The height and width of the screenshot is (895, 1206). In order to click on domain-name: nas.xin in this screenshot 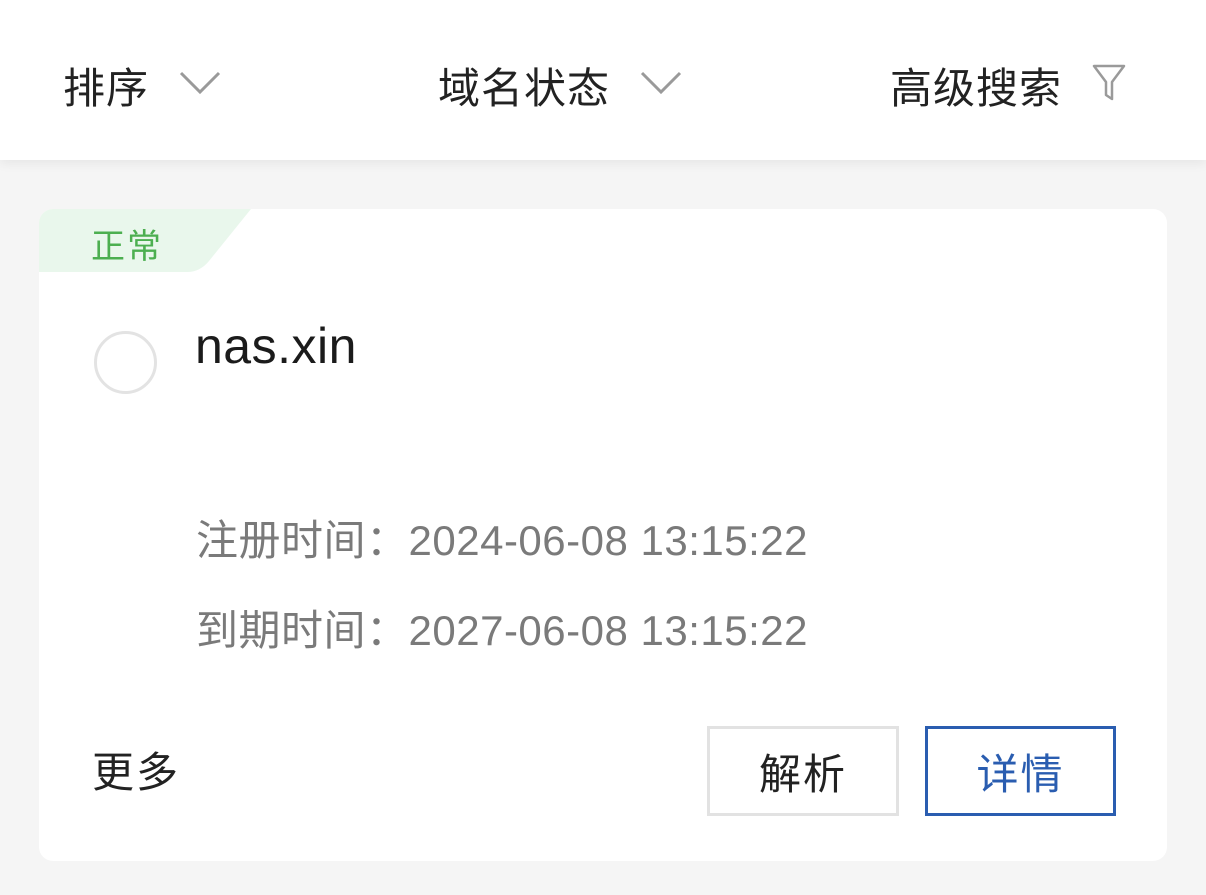, I will do `click(276, 346)`.